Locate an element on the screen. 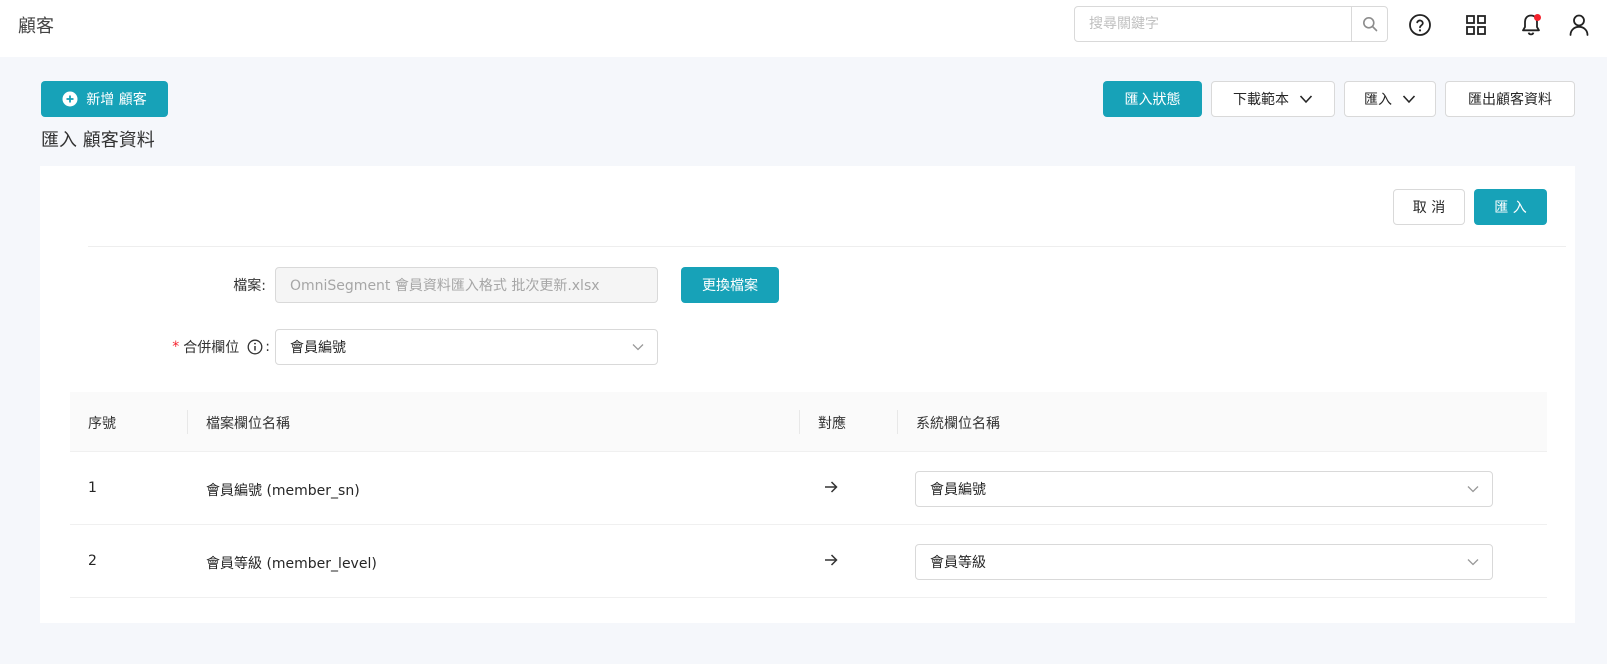 This screenshot has height=664, width=1607. table-row: 2 會員等級 (member_level) 會員等級 is located at coordinates (808, 562).